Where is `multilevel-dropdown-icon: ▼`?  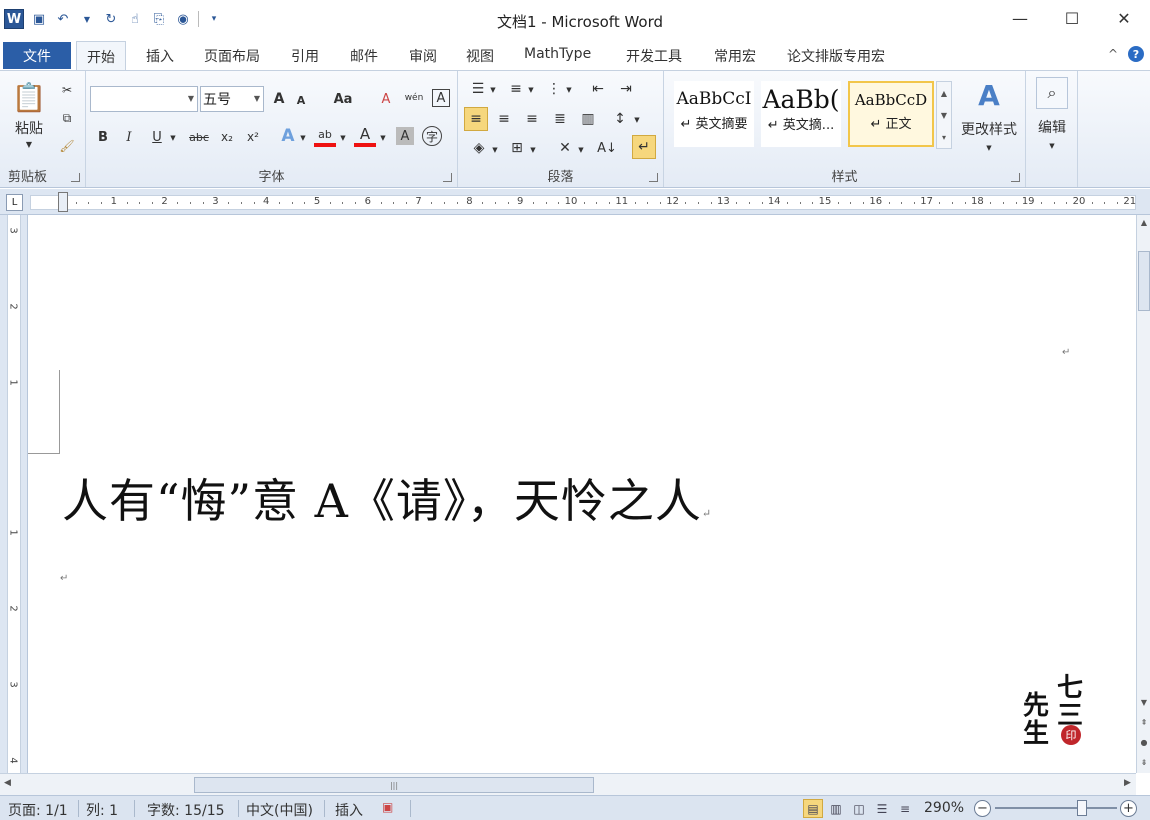 multilevel-dropdown-icon: ▼ is located at coordinates (569, 90).